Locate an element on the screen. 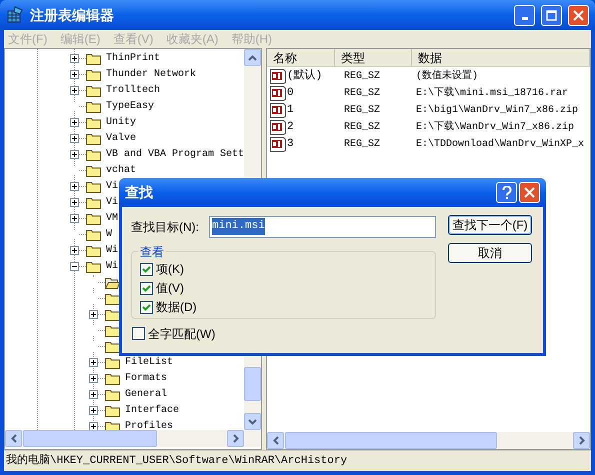 The height and width of the screenshot is (475, 595). status-text: 我的电脑\HKEY_CURRENT_USER\Software\WinRAR\ArcHistory is located at coordinates (177, 460).